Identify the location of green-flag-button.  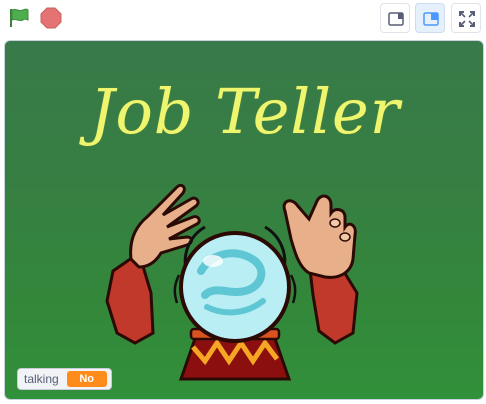
(19, 18).